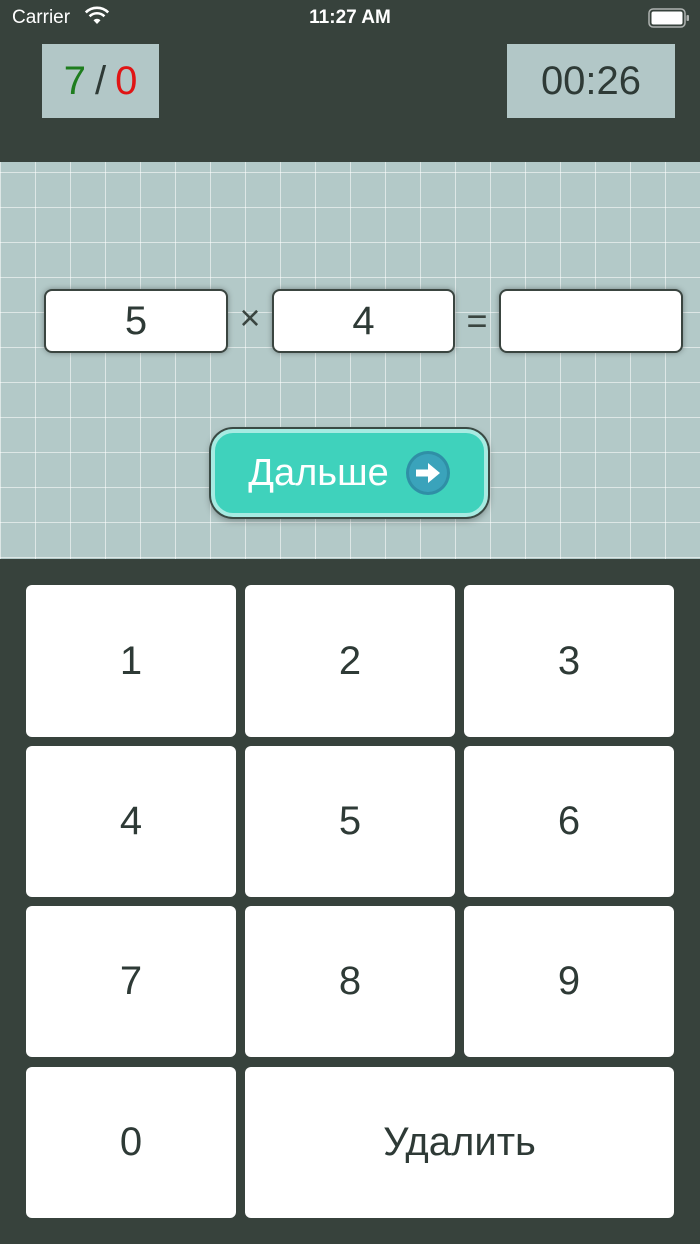 This screenshot has width=700, height=1244. I want to click on key-8: 8, so click(350, 981).